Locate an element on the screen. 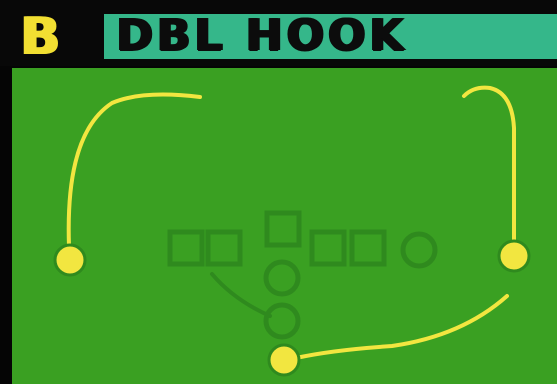 The height and width of the screenshot is (384, 557). play-name: DBL HOOK is located at coordinates (262, 36).